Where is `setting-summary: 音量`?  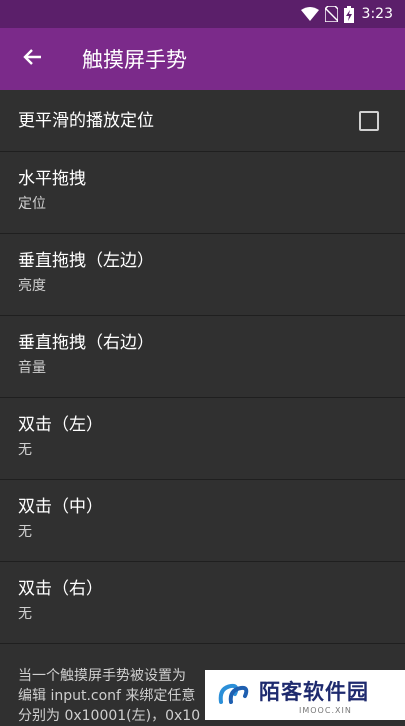 setting-summary: 音量 is located at coordinates (32, 368).